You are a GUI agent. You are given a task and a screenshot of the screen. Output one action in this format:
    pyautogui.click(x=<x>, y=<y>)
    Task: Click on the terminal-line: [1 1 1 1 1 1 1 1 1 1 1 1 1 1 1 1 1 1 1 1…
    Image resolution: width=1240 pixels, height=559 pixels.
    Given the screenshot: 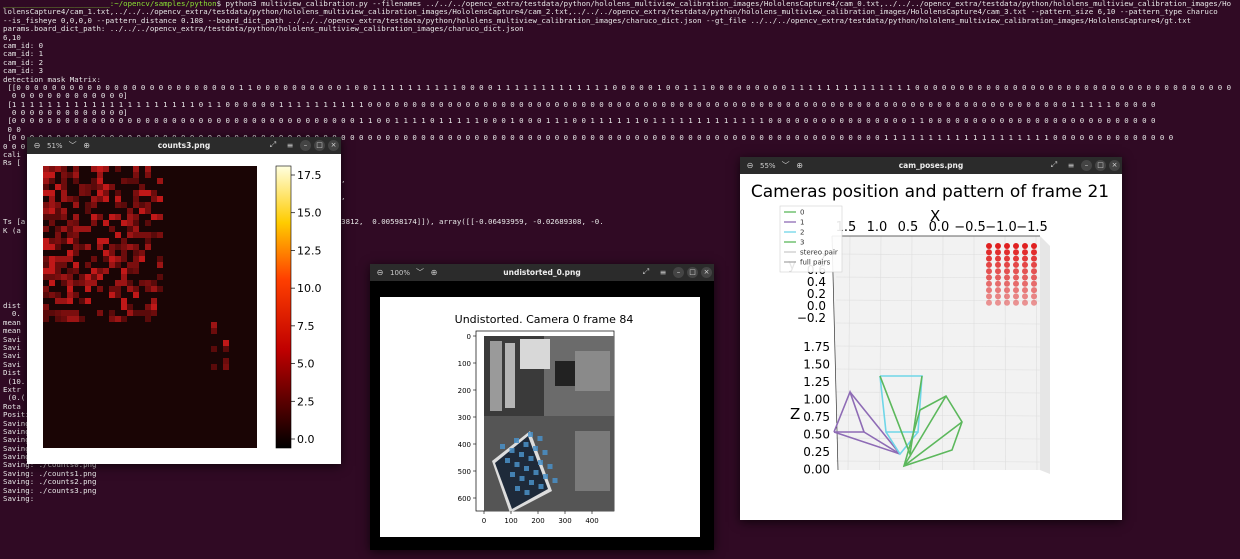 What is the action you would take?
    pyautogui.click(x=620, y=105)
    